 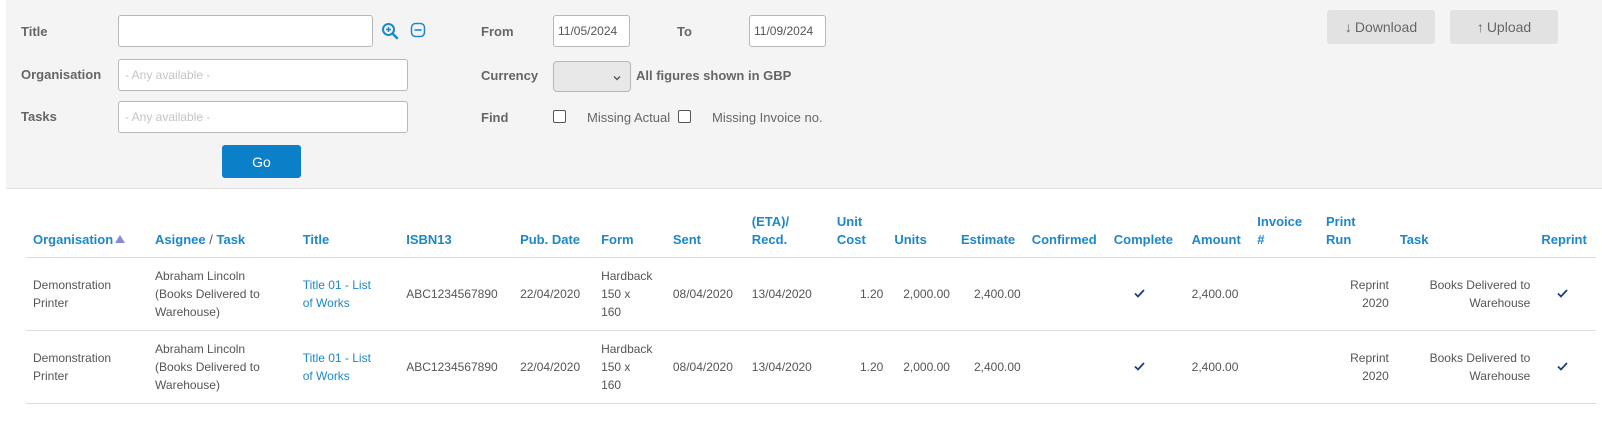 I want to click on chevron-down-icon, so click(x=617, y=78).